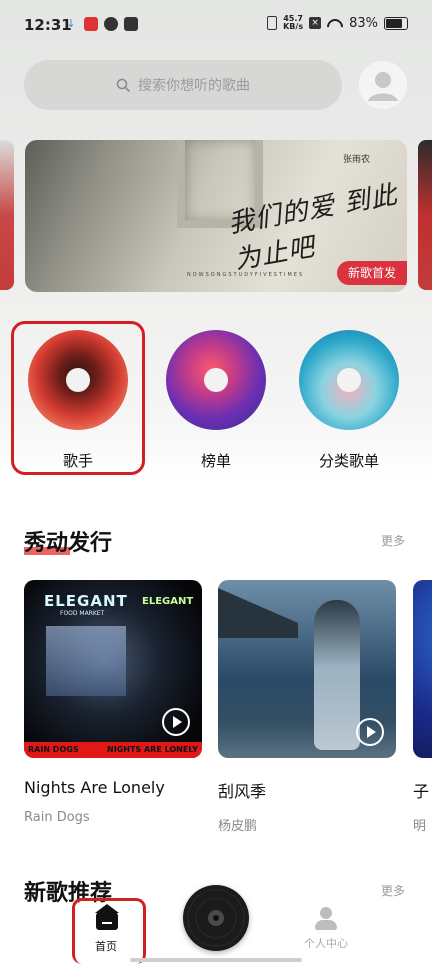 The width and height of the screenshot is (432, 964). I want to click on vinyl-icon, so click(216, 918).